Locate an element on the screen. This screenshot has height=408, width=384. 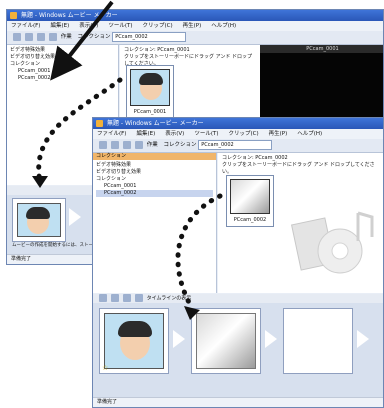
drag-arrowhead-front-icon is located at coordinates (192, 313).